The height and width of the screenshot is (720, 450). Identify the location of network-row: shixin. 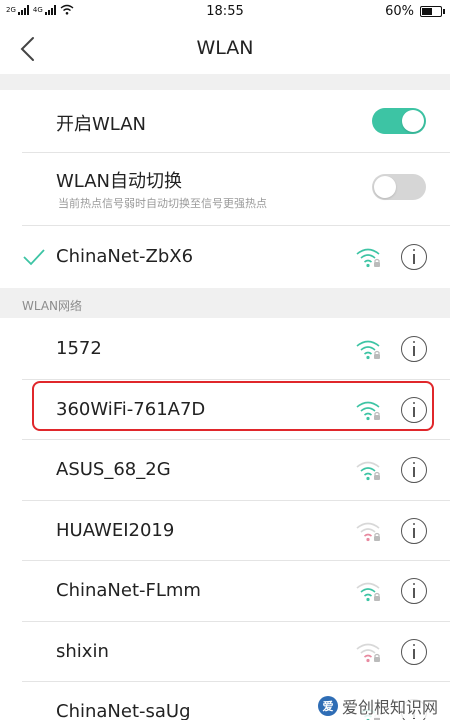
(225, 652).